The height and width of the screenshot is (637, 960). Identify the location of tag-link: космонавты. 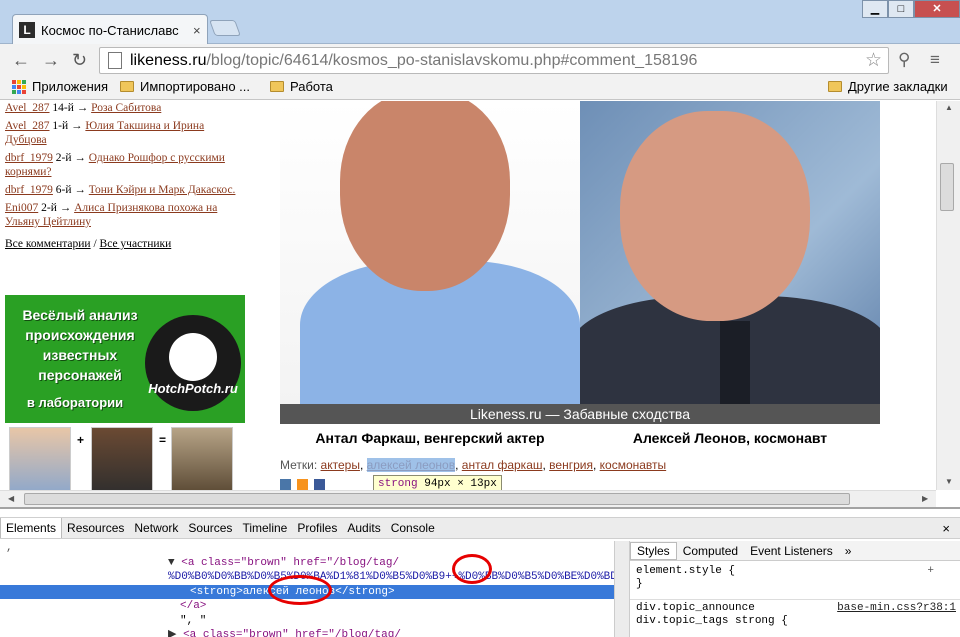
(633, 465).